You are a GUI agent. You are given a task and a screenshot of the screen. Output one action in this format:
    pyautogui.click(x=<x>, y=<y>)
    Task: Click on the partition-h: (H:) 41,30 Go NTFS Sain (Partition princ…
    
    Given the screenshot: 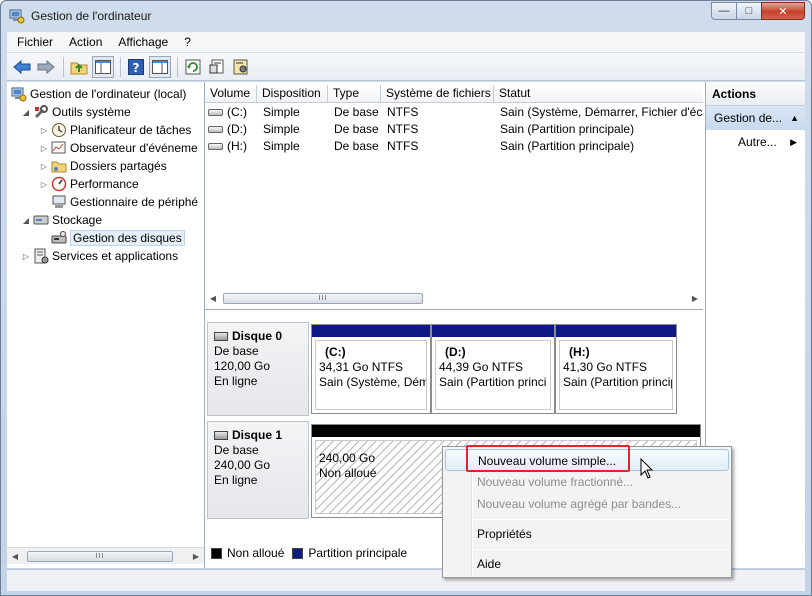 What is the action you would take?
    pyautogui.click(x=616, y=369)
    